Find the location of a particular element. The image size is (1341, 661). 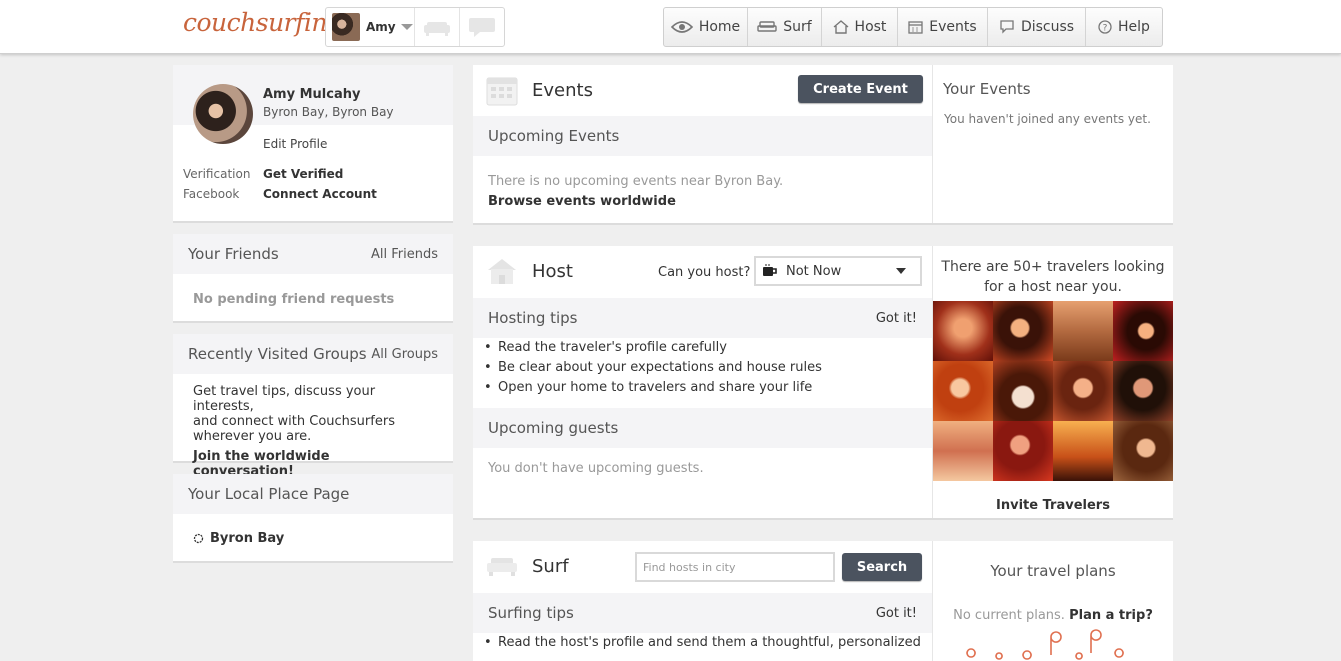

surf-title: Surf is located at coordinates (550, 566).